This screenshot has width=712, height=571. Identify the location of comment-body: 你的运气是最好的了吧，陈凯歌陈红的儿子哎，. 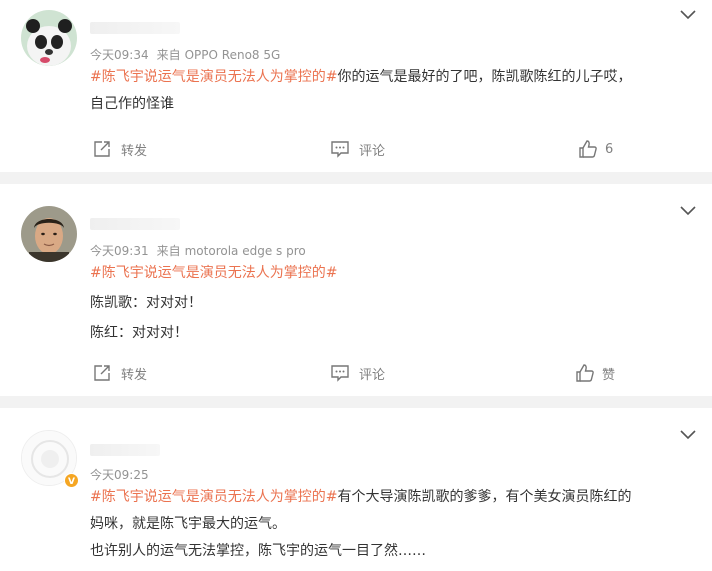
(484, 77).